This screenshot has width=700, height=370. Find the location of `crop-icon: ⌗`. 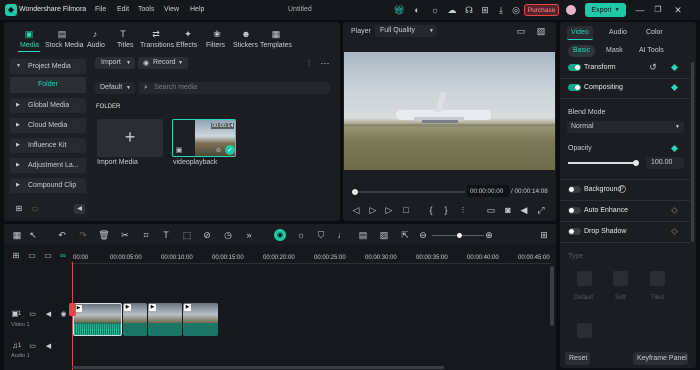

crop-icon: ⌗ is located at coordinates (146, 235).